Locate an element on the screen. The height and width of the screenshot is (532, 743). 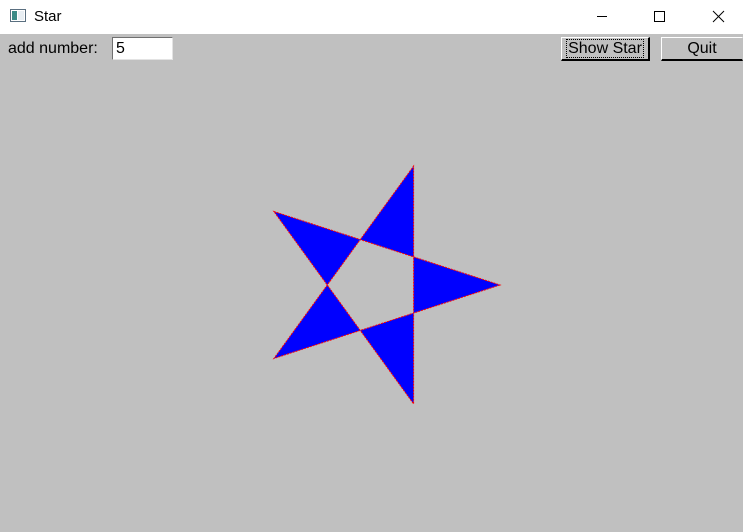
add-number-label: add number: is located at coordinates (53, 48).